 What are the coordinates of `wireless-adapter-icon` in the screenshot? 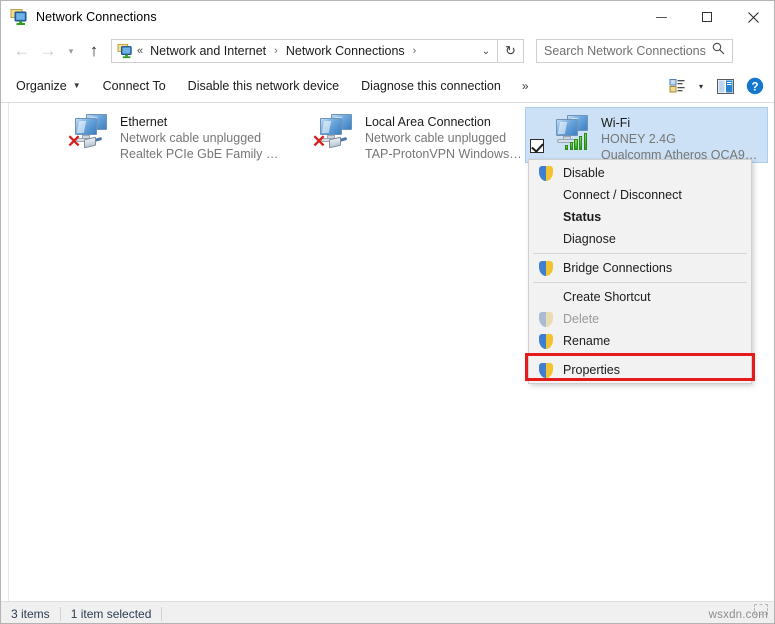 It's located at (572, 136).